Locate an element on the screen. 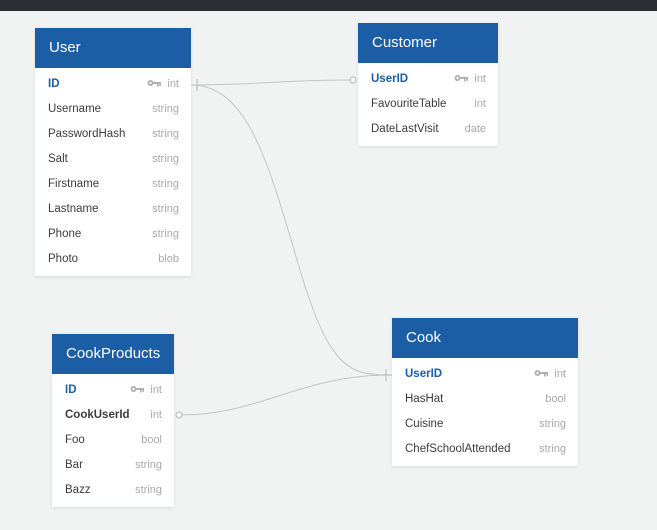 Image resolution: width=657 pixels, height=530 pixels. field-row: FavouriteTable int is located at coordinates (428, 104).